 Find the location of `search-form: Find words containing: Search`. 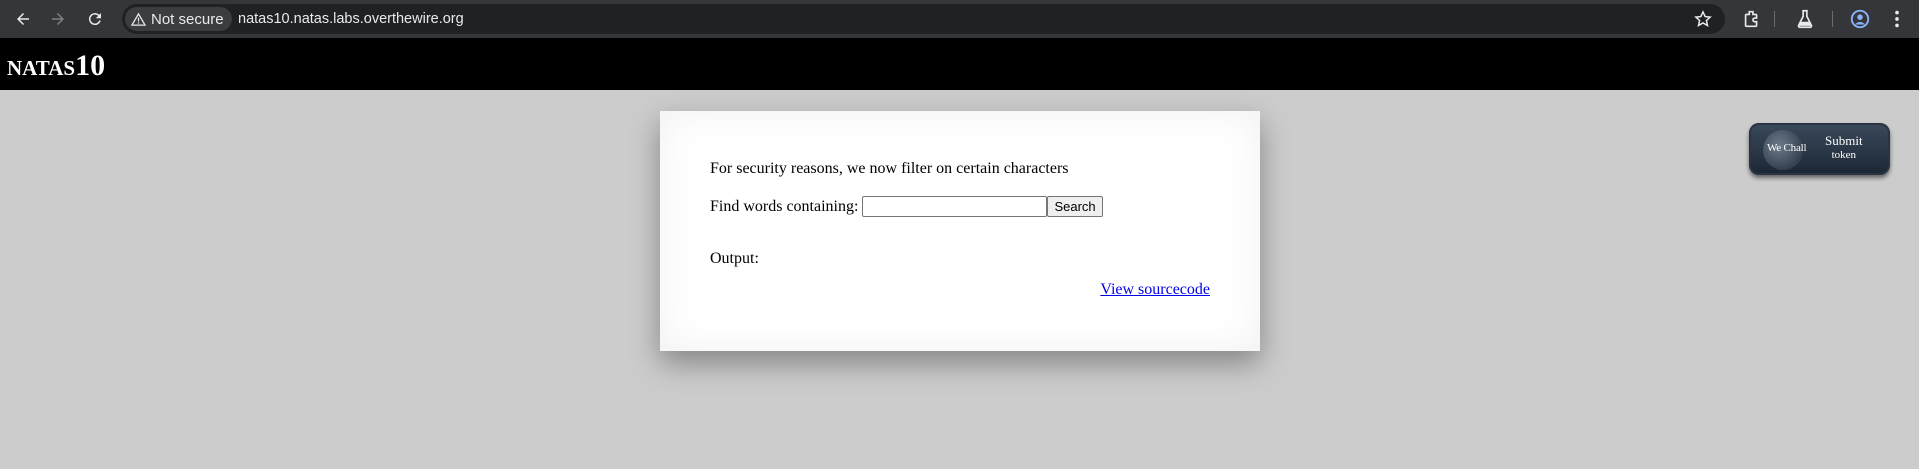

search-form: Find words containing: Search is located at coordinates (906, 206).